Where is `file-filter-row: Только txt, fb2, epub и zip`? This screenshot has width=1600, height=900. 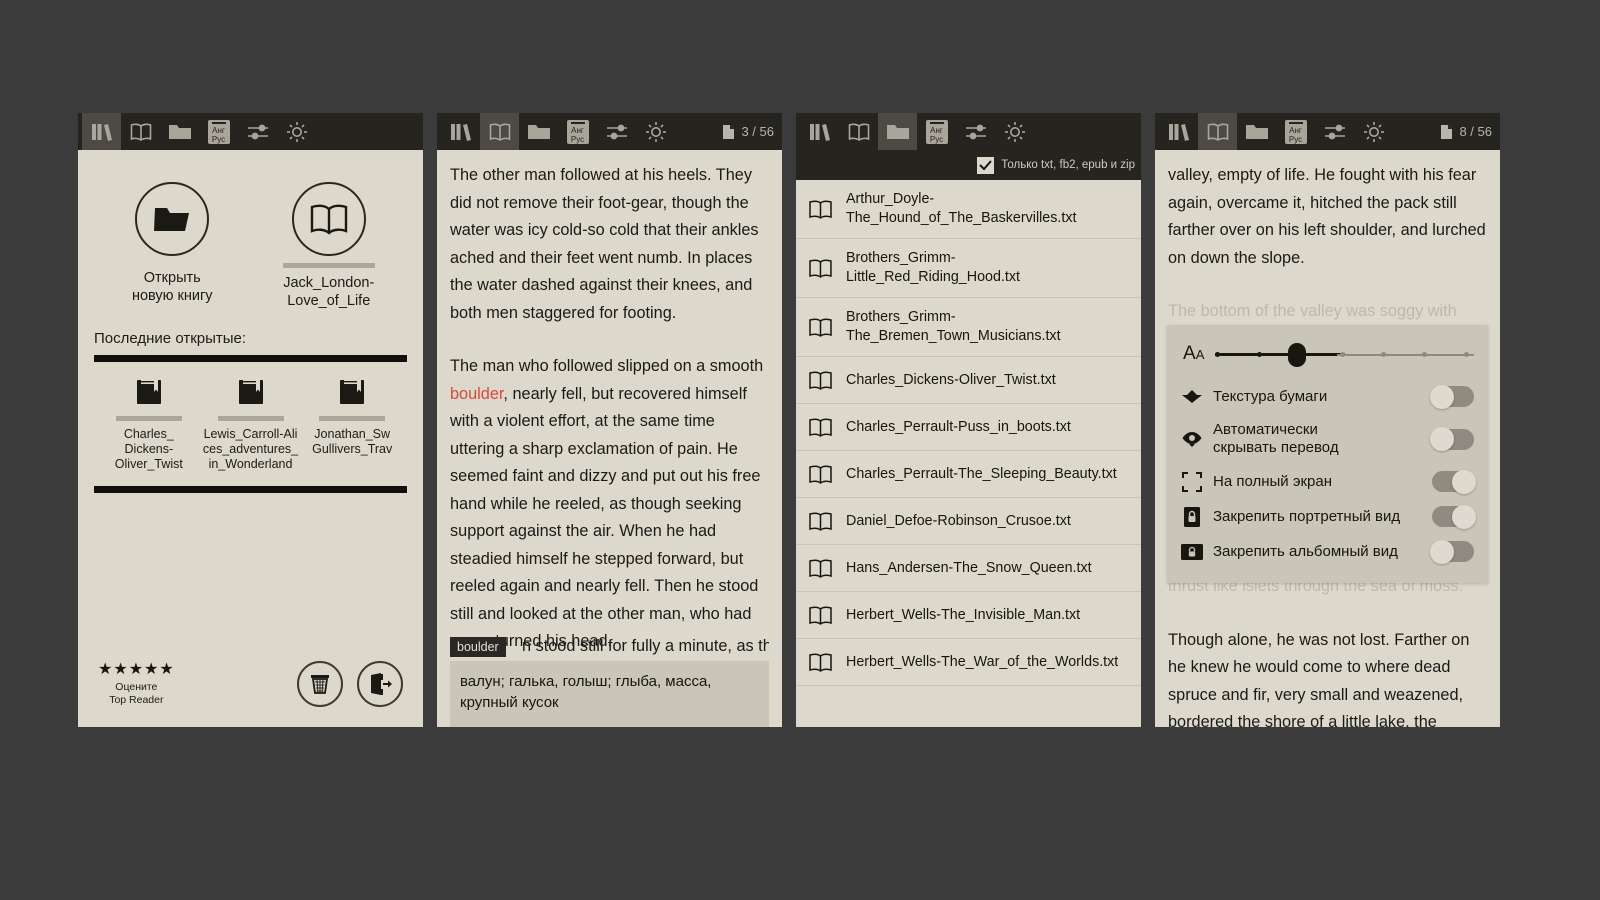
file-filter-row: Только txt, fb2, epub и zip is located at coordinates (968, 165).